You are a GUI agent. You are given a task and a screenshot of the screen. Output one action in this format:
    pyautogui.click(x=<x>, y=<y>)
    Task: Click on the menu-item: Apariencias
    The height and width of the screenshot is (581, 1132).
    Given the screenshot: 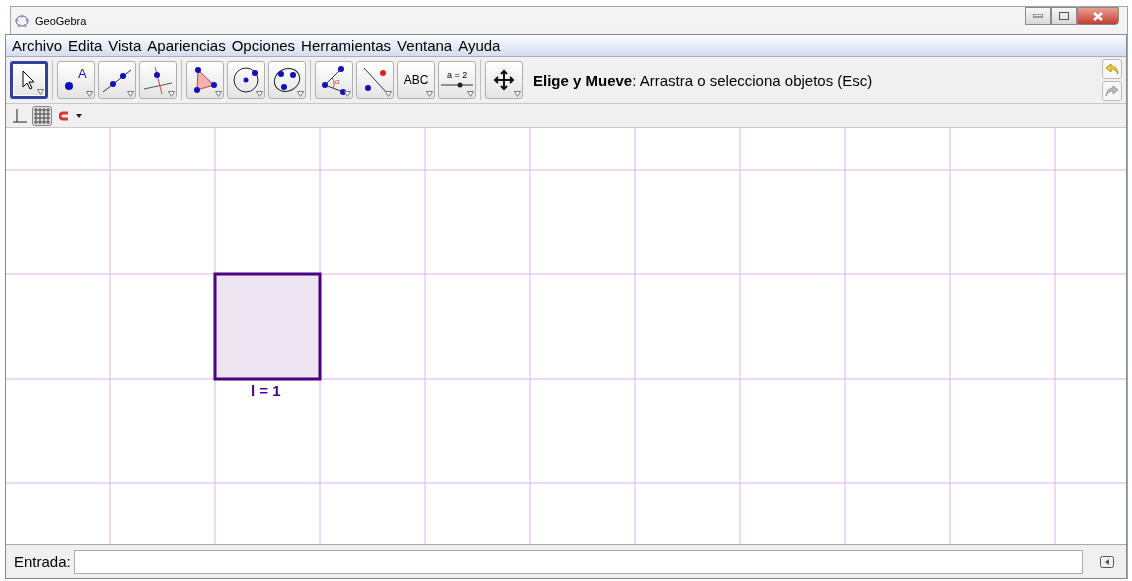 What is the action you would take?
    pyautogui.click(x=186, y=45)
    